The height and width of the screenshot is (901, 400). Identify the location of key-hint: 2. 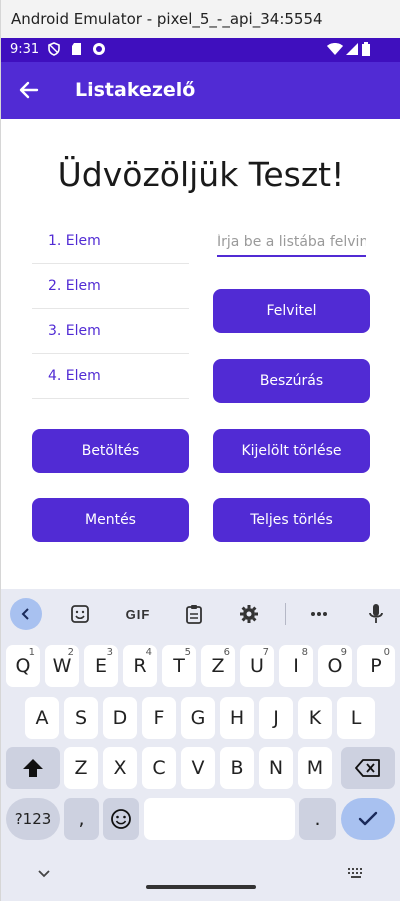
(70, 652).